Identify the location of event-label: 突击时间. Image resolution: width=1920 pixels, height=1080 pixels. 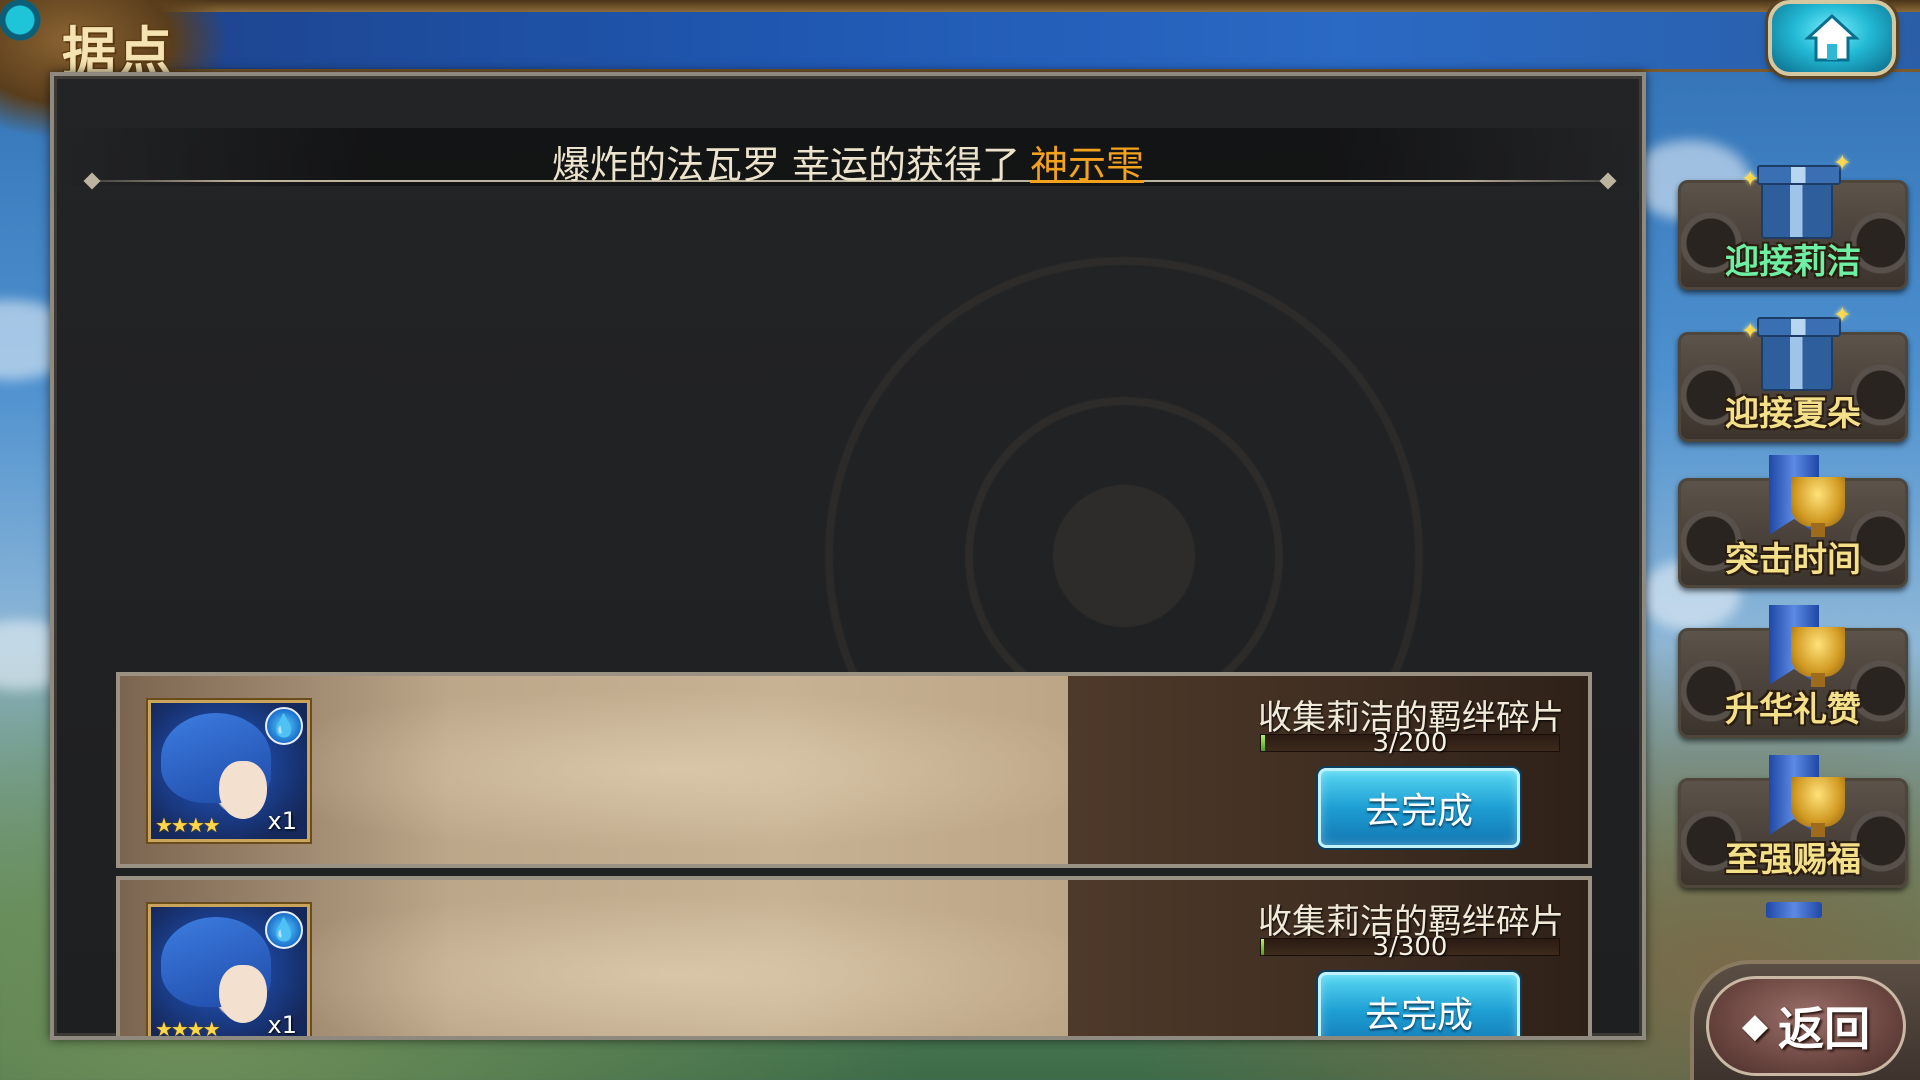
(1793, 560).